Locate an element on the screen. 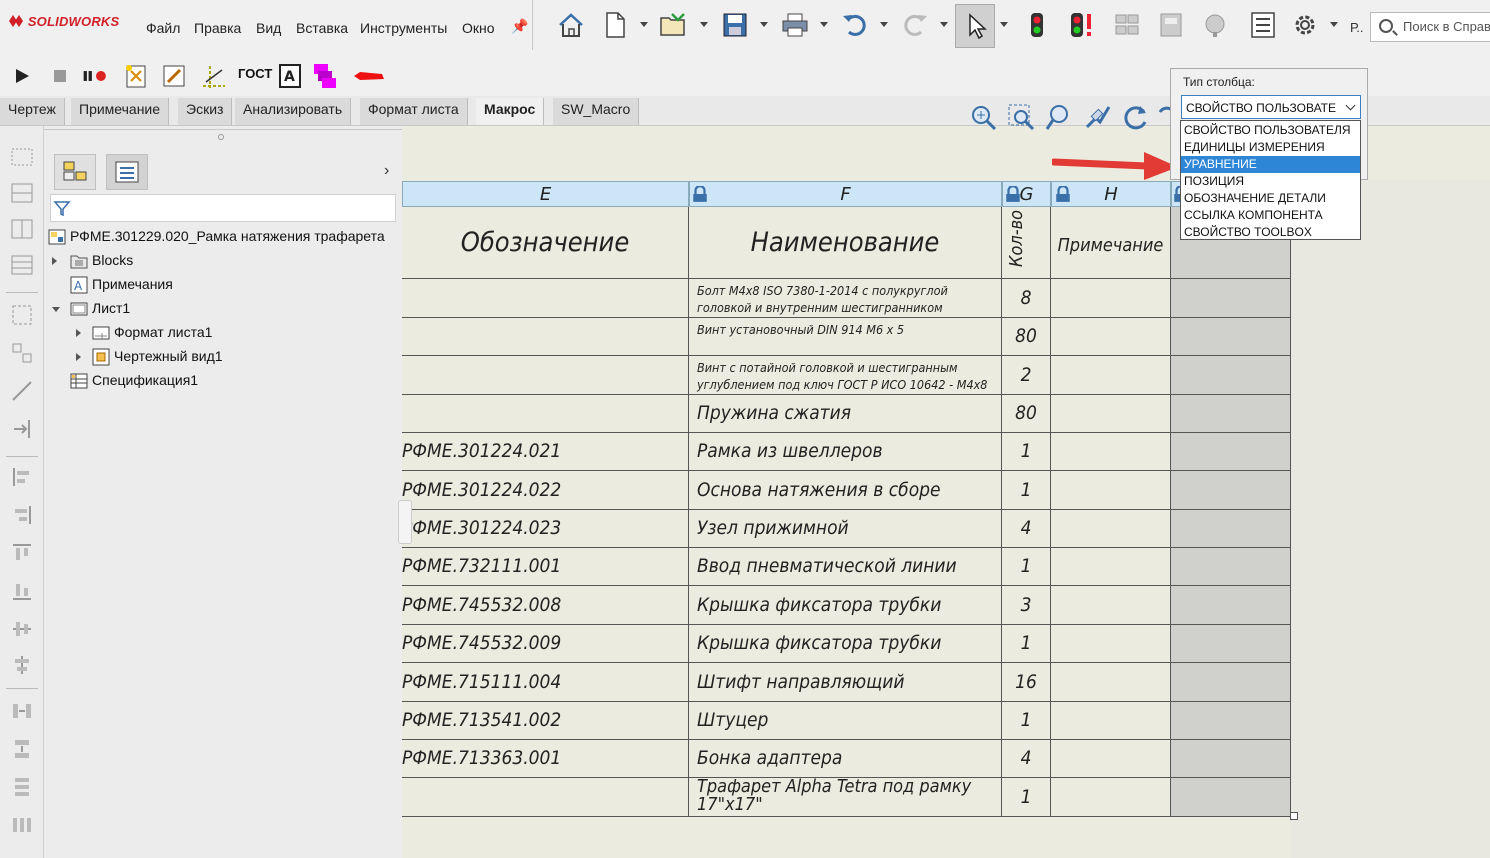  tree-item-annotations: A Примечания is located at coordinates (235, 285).